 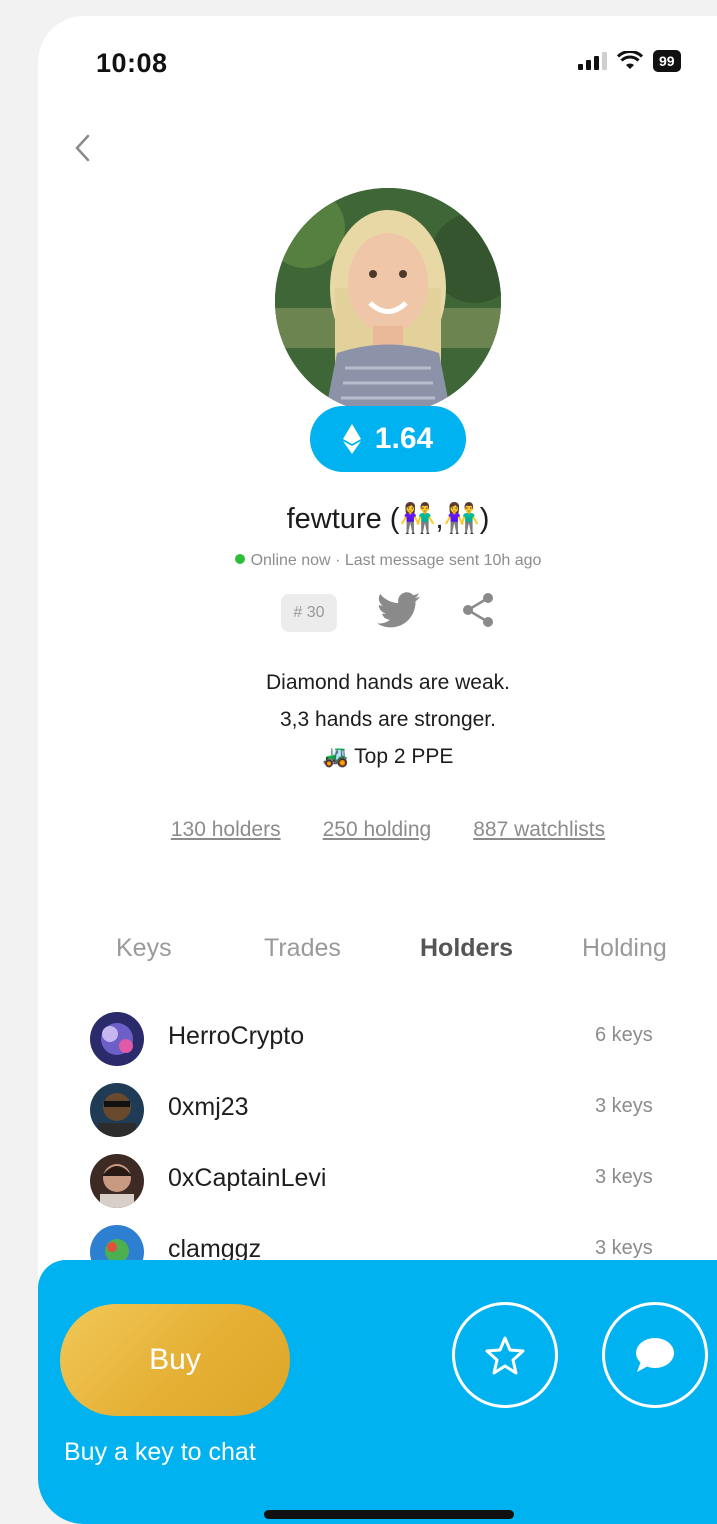 I want to click on tab-holders: Holders, so click(x=466, y=948).